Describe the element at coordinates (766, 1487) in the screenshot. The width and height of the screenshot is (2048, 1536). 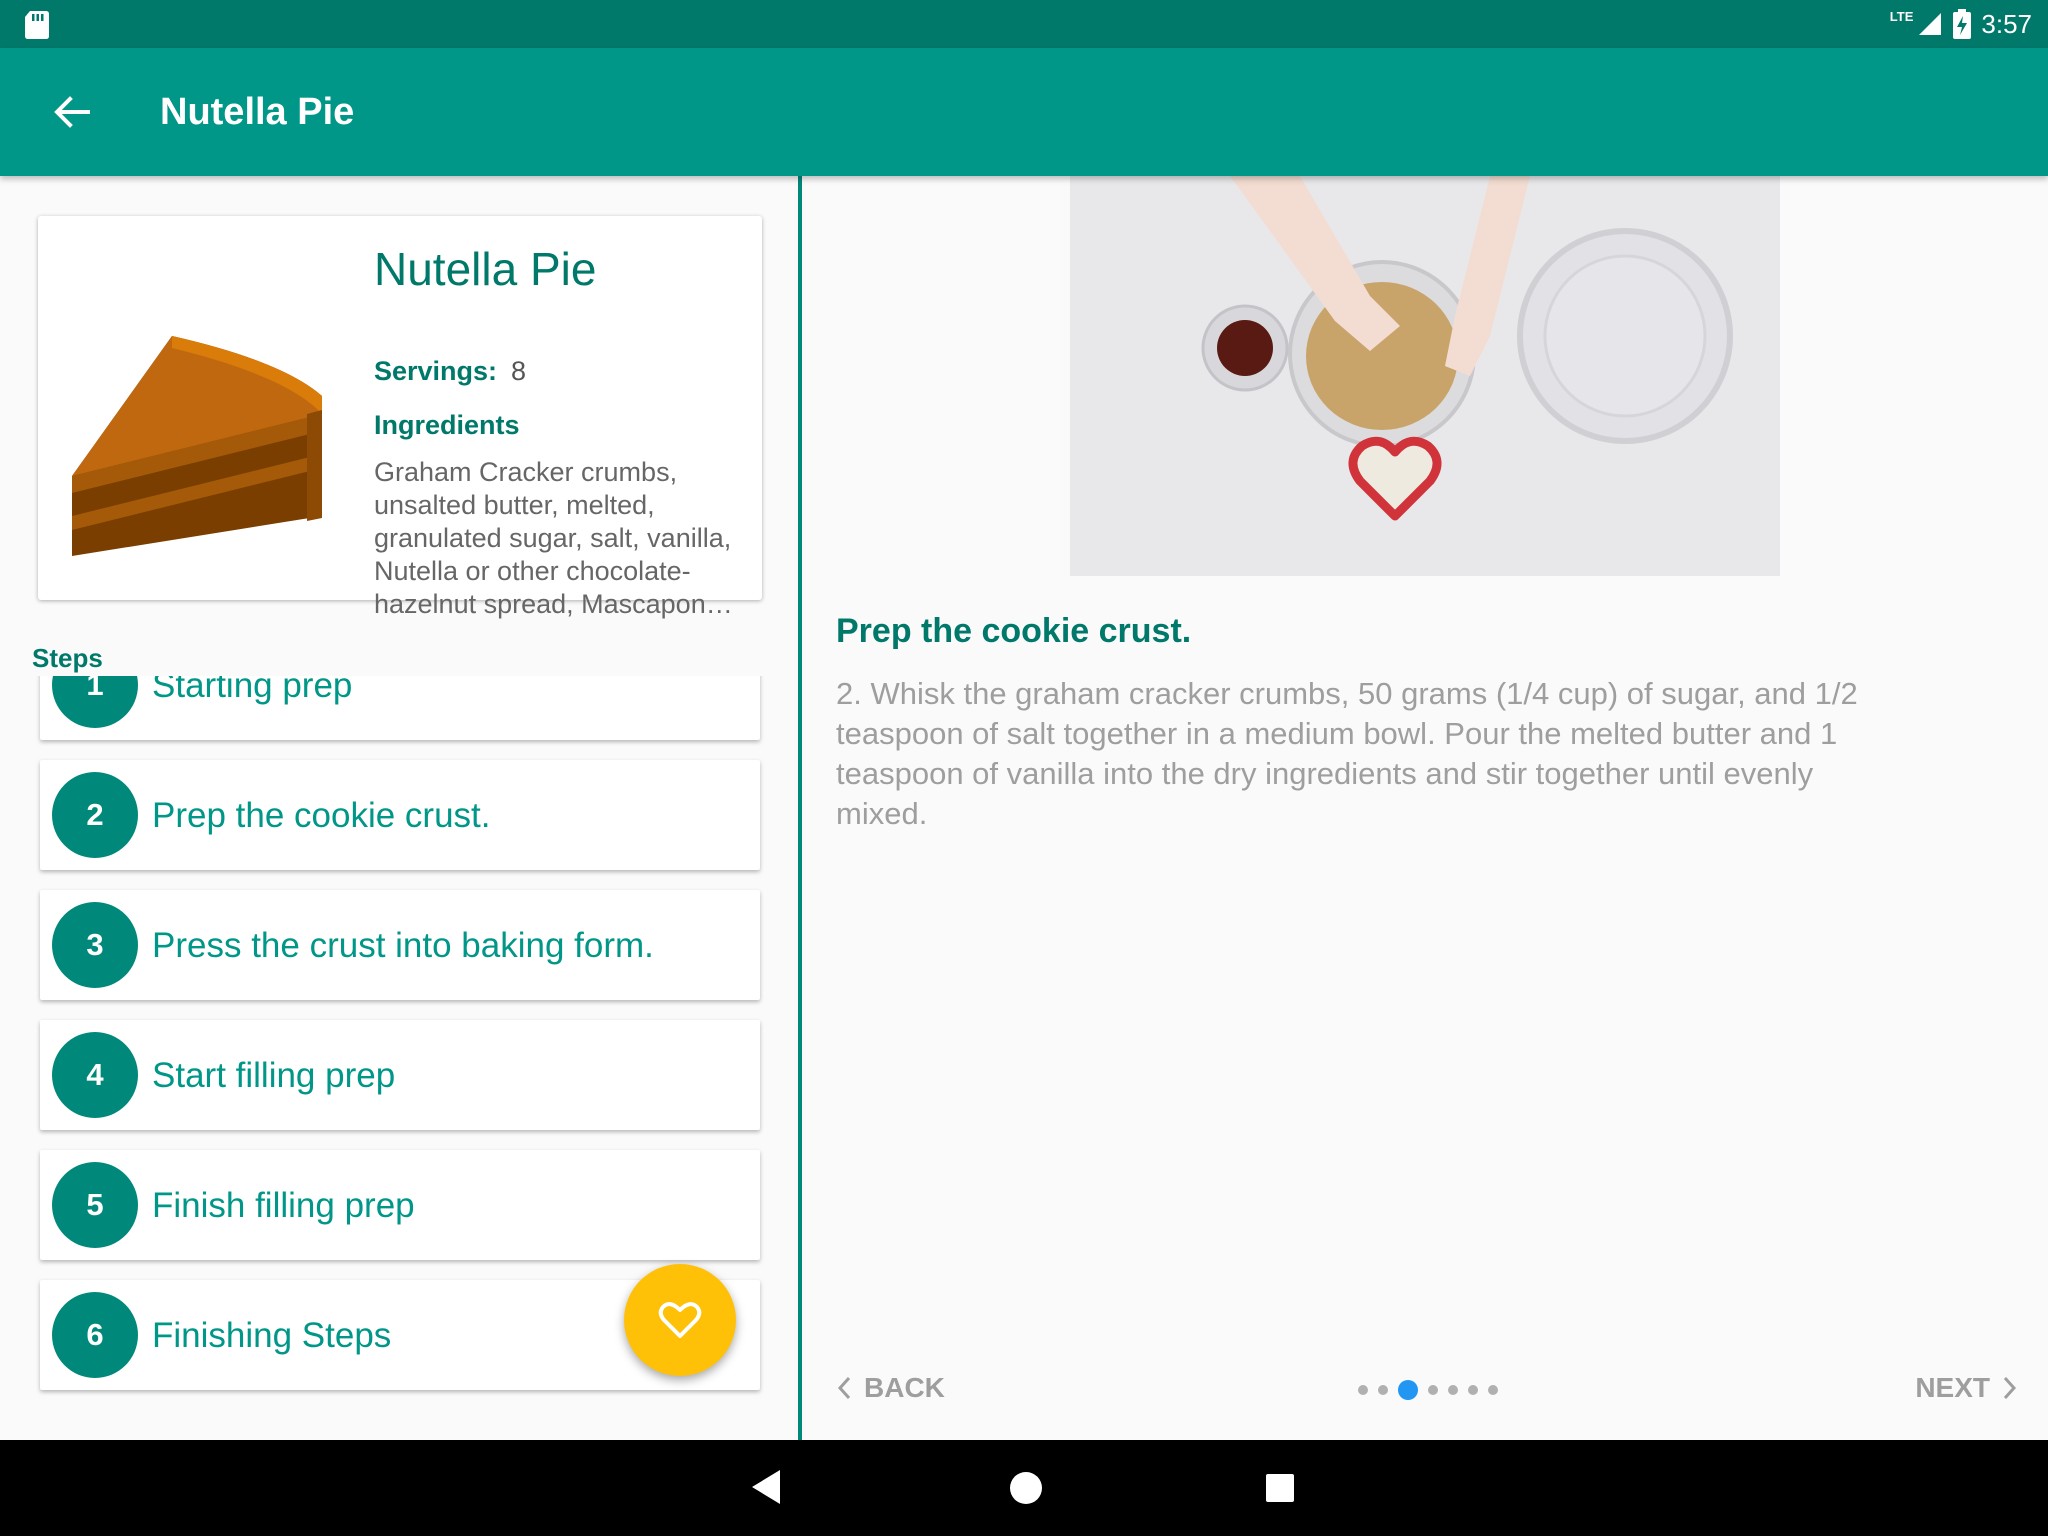
I see `nav-back-icon` at that location.